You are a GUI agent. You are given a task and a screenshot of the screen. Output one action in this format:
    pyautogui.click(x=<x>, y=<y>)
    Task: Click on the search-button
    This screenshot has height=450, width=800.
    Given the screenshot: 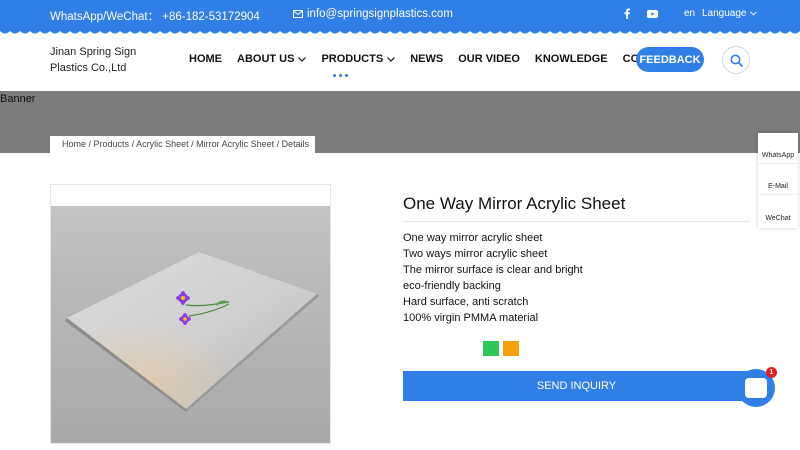 What is the action you would take?
    pyautogui.click(x=736, y=60)
    